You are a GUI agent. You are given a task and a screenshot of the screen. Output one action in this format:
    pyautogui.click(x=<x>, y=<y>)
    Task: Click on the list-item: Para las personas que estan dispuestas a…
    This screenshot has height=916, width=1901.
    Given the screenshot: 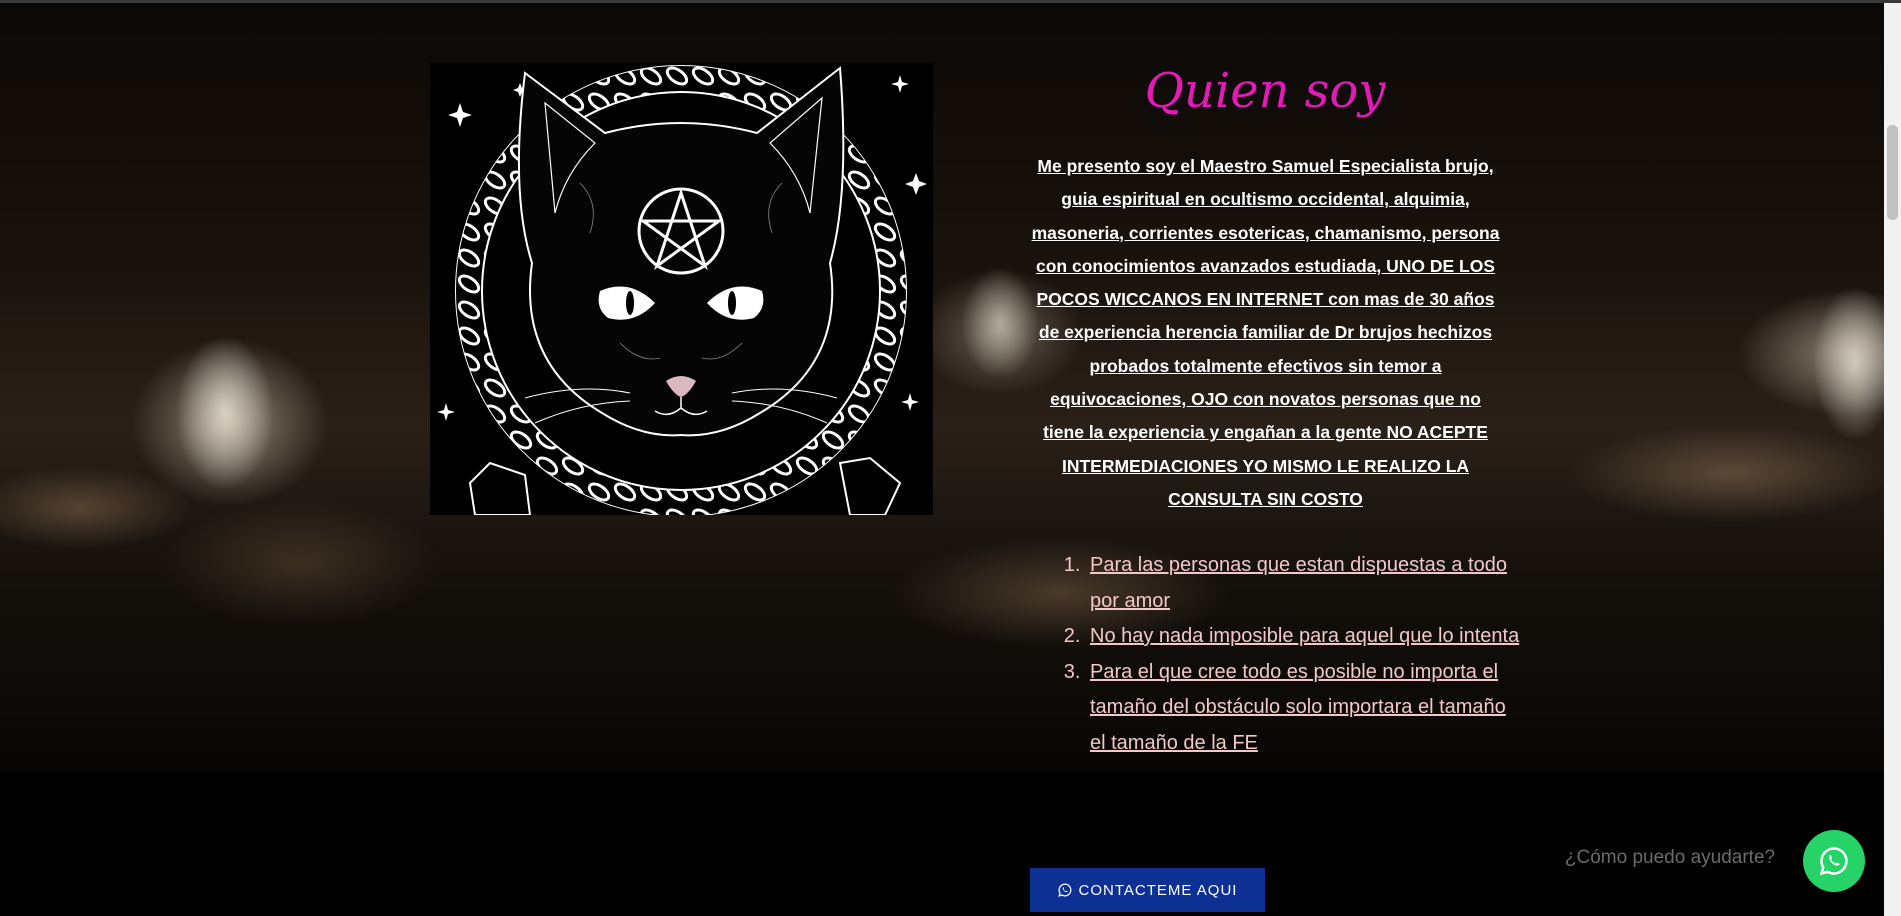 What is the action you would take?
    pyautogui.click(x=1306, y=583)
    